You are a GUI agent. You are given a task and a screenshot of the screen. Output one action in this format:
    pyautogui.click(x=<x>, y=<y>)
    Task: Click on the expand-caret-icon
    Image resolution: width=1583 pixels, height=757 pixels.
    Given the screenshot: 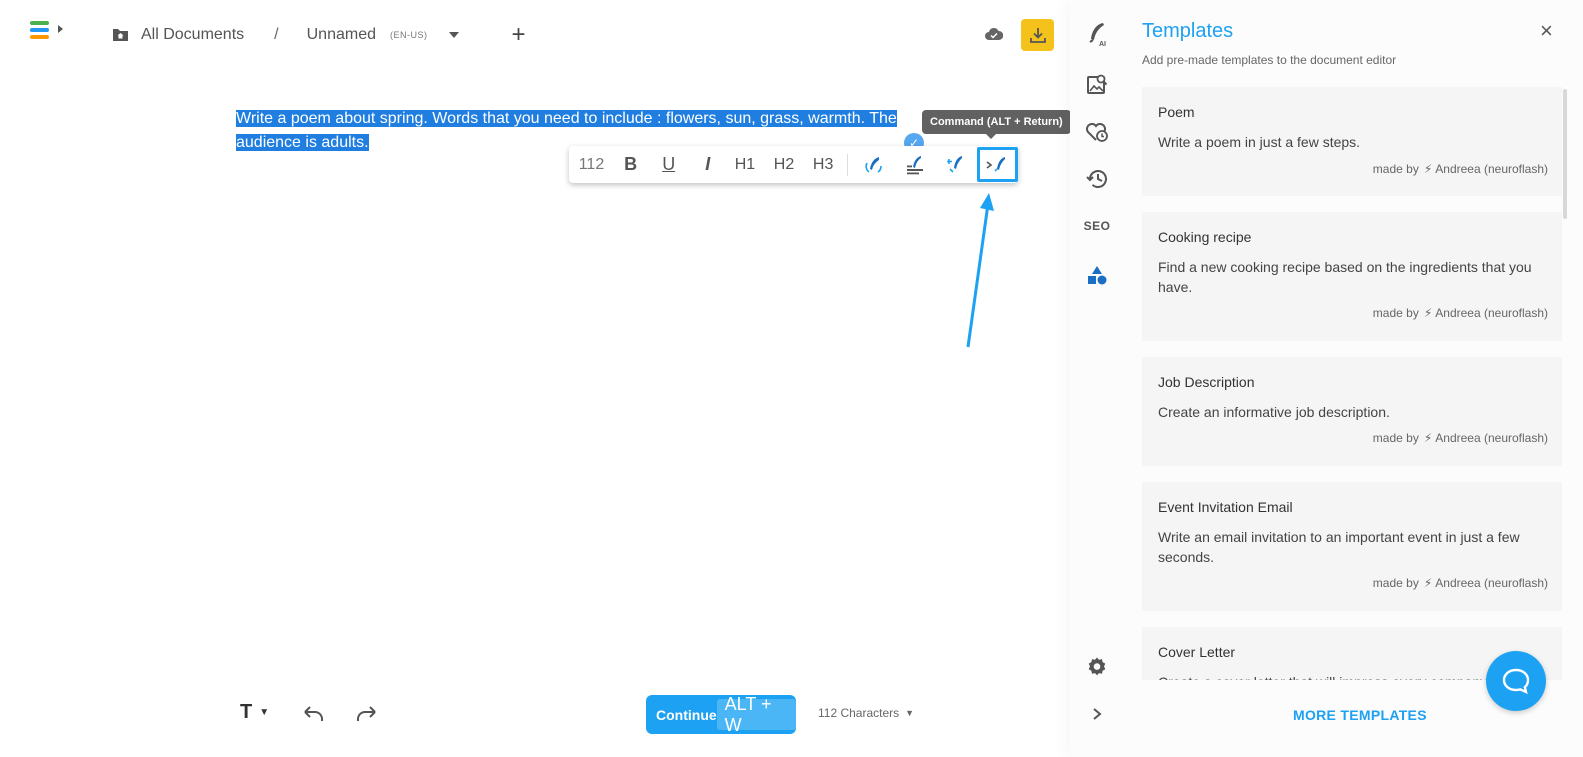 What is the action you would take?
    pyautogui.click(x=60, y=29)
    